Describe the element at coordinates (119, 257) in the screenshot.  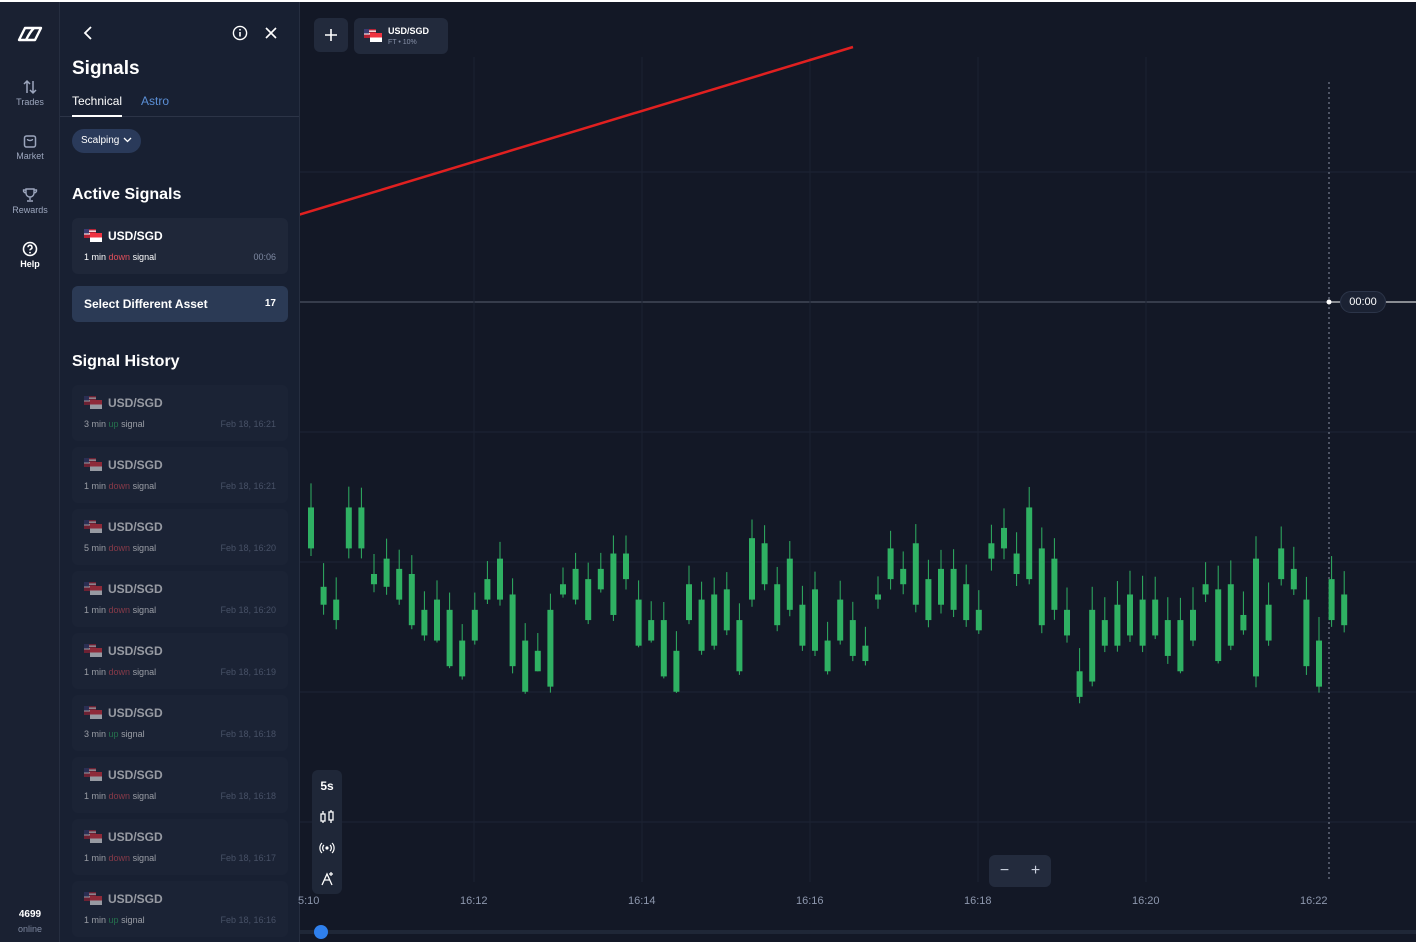
I see `active-signal-direction: down` at that location.